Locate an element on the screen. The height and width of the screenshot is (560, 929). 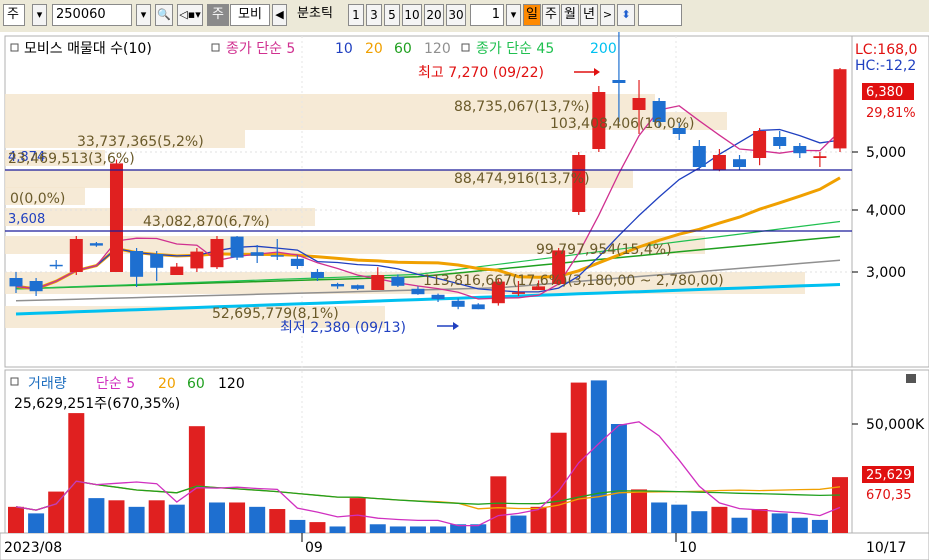
nav-next-label: > is located at coordinates (607, 14).